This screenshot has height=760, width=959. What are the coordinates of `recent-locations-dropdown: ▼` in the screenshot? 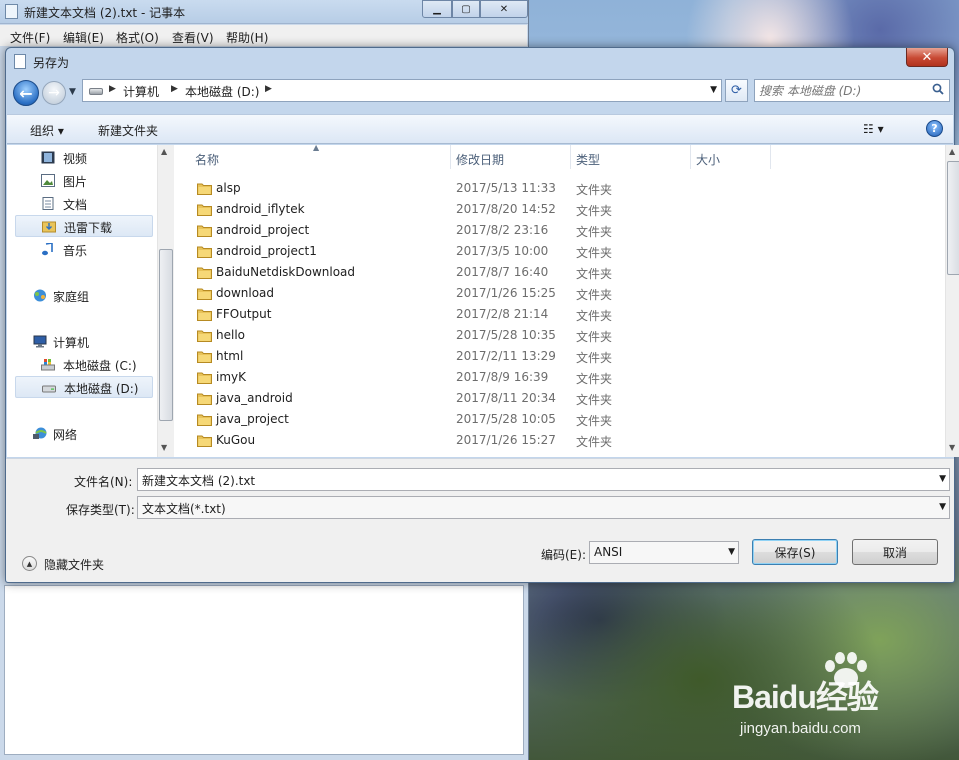 It's located at (72, 92).